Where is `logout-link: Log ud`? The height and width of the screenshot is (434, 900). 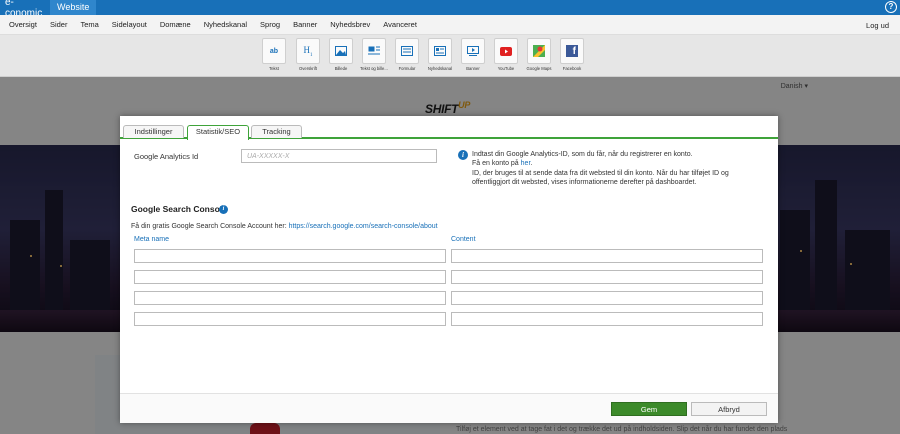
logout-link: Log ud is located at coordinates (877, 25).